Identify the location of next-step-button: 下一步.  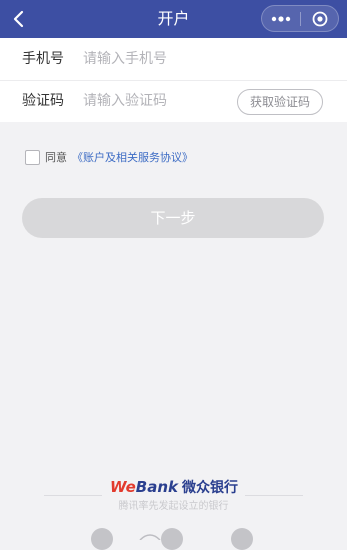
(173, 218).